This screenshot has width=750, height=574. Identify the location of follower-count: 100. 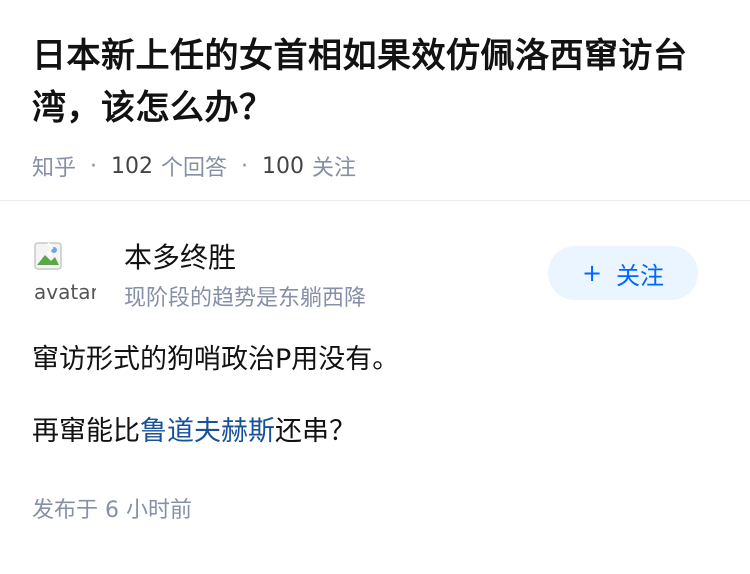
(283, 166).